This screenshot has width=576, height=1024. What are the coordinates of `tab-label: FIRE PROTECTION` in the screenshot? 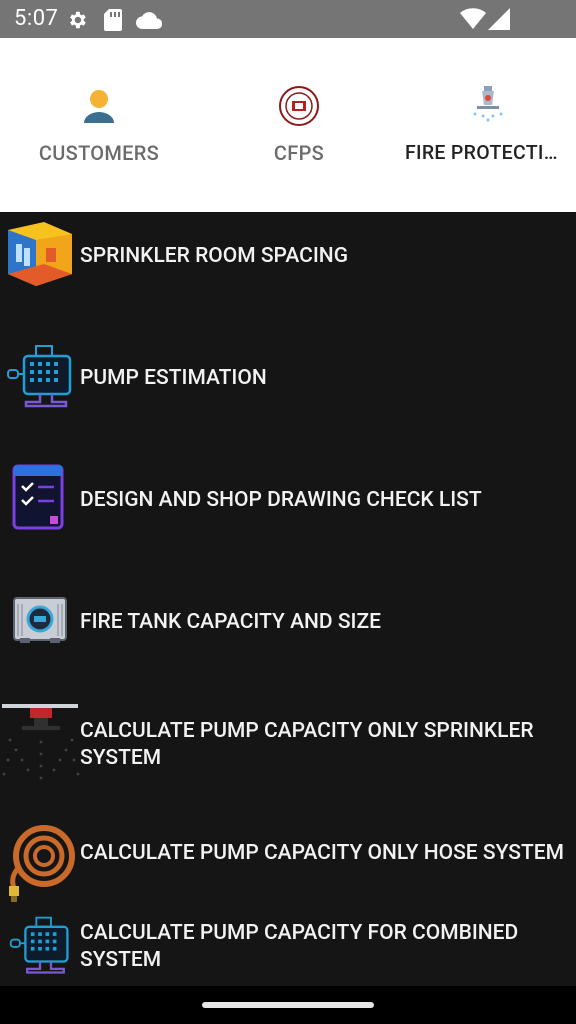 It's located at (488, 152).